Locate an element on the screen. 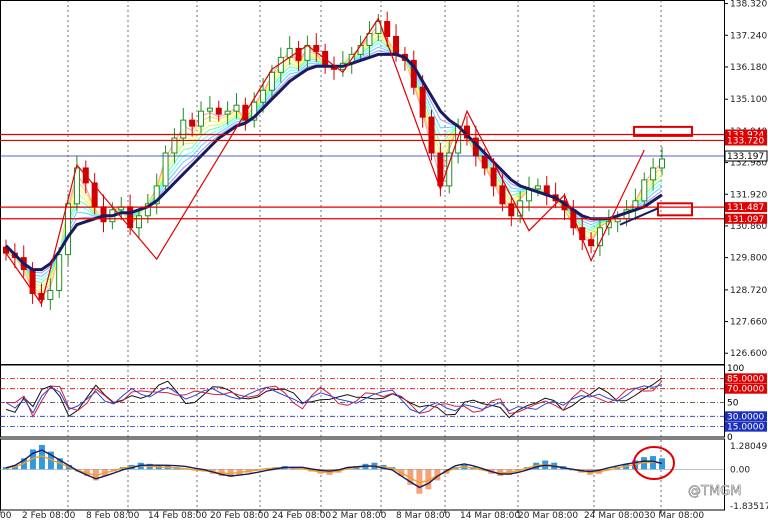  osc-axis-label: 100 is located at coordinates (735, 369).